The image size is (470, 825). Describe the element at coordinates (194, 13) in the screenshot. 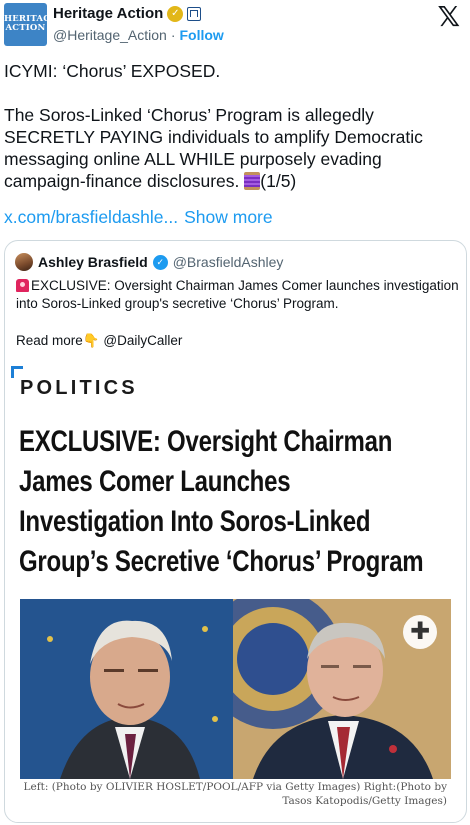

I see `affiliation-badge-icon` at that location.